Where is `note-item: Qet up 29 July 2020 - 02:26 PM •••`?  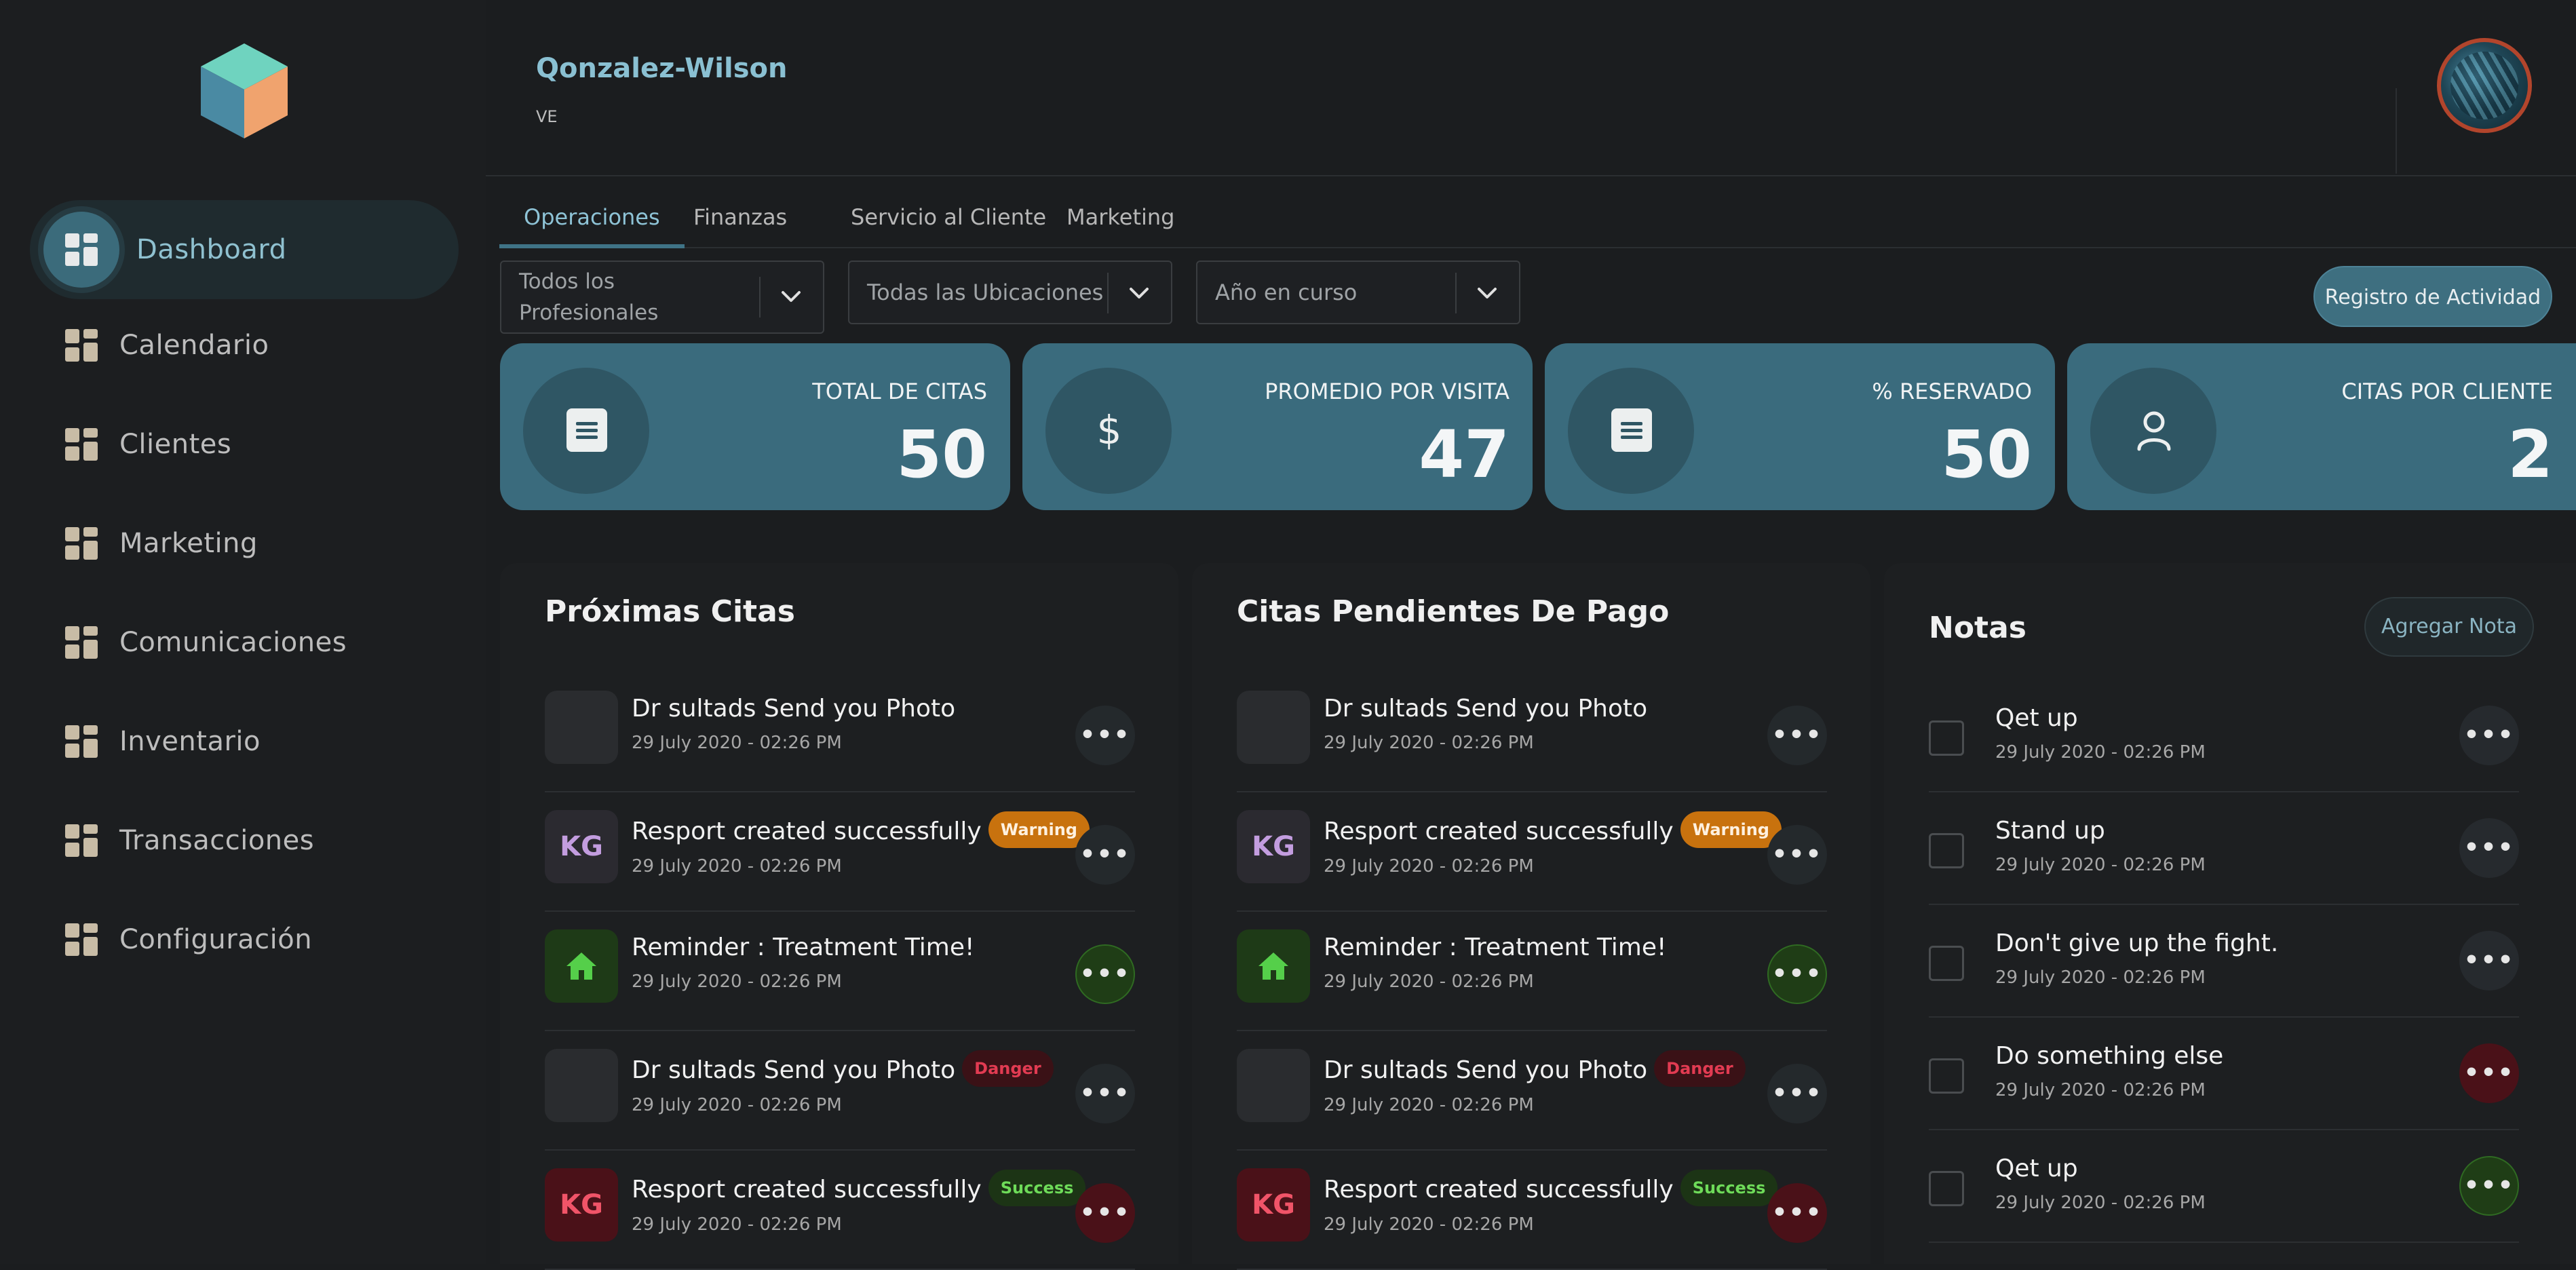
note-item: Qet up 29 July 2020 - 02:26 PM ••• is located at coordinates (2224, 1187).